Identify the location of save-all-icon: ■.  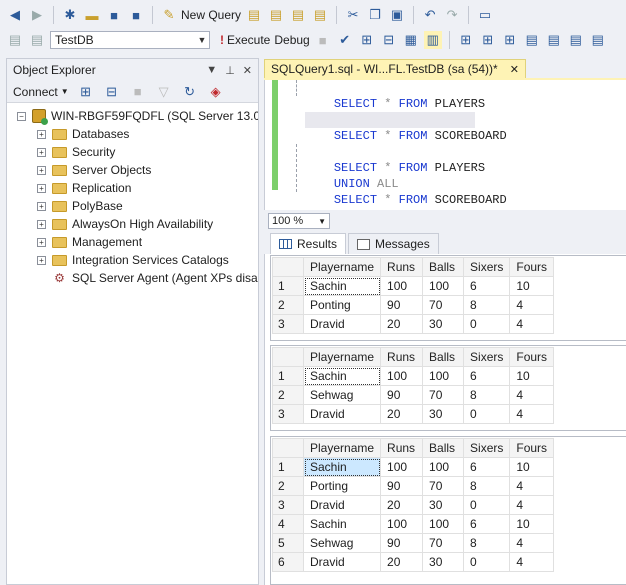
(136, 15).